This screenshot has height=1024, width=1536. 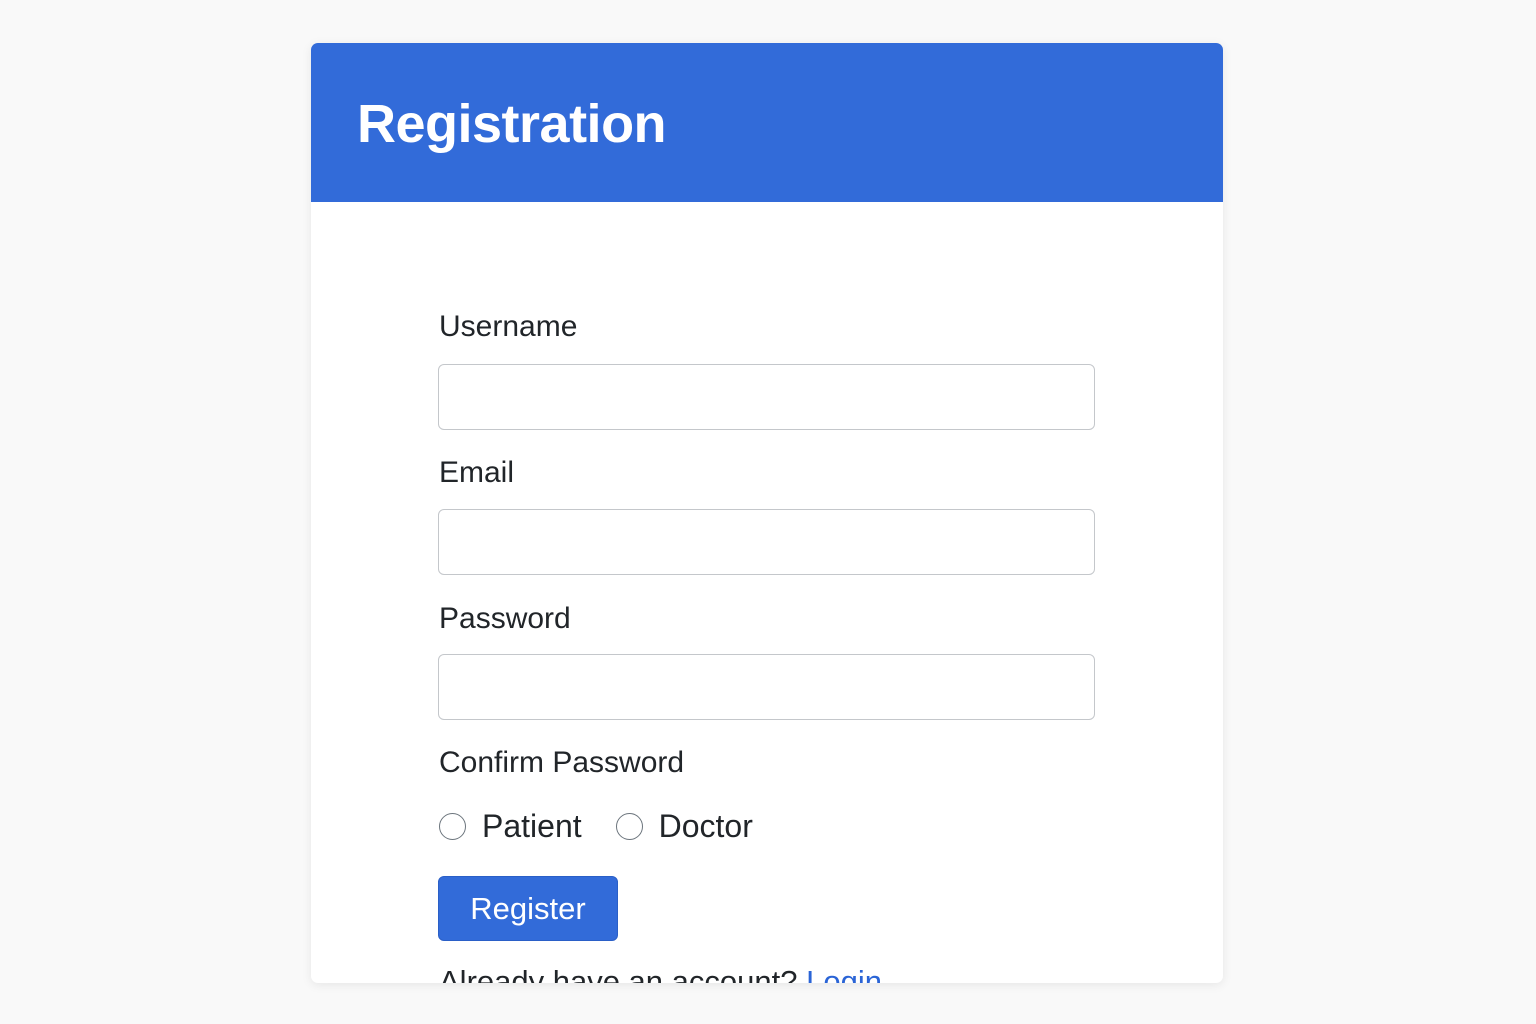 What do you see at coordinates (596, 826) in the screenshot?
I see `role-radio-group: Patient Doctor` at bounding box center [596, 826].